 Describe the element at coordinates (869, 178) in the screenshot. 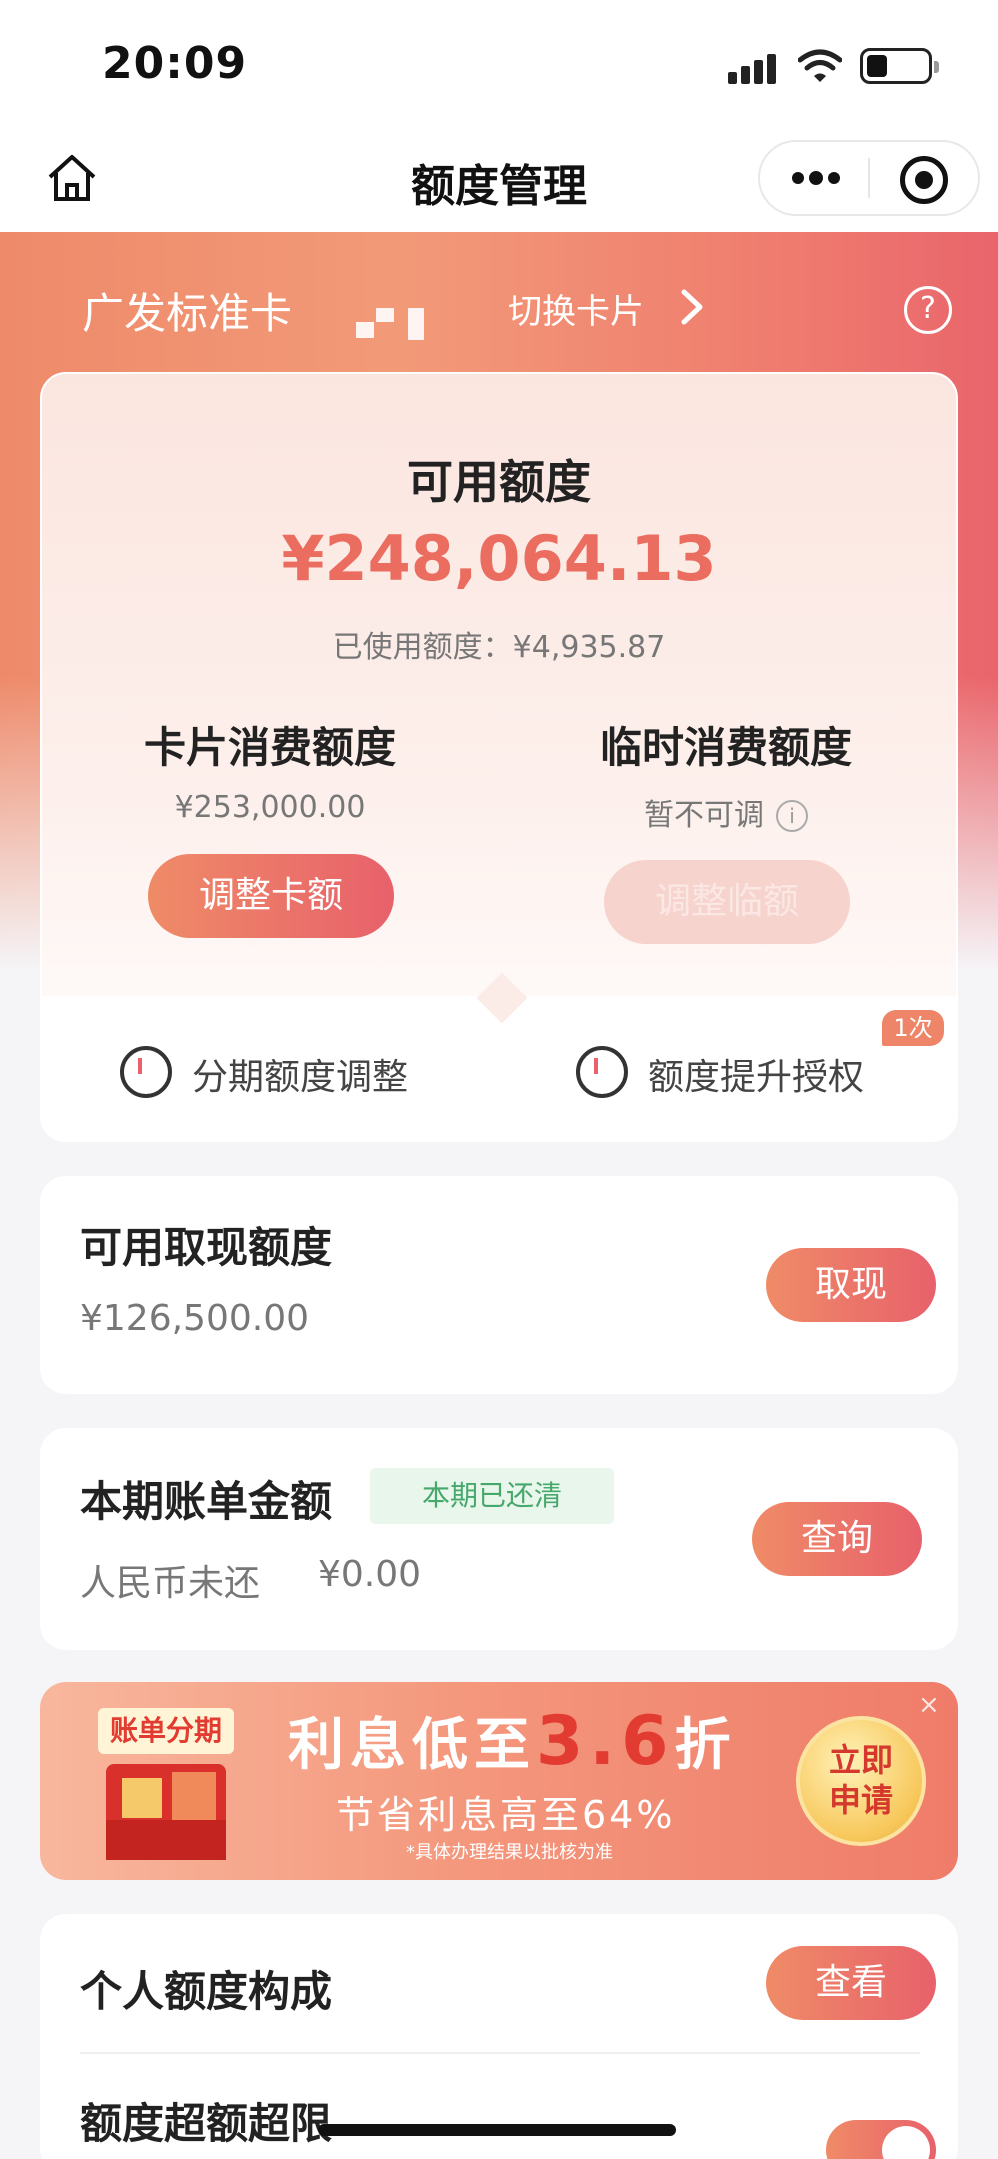

I see `capsule-divider` at that location.